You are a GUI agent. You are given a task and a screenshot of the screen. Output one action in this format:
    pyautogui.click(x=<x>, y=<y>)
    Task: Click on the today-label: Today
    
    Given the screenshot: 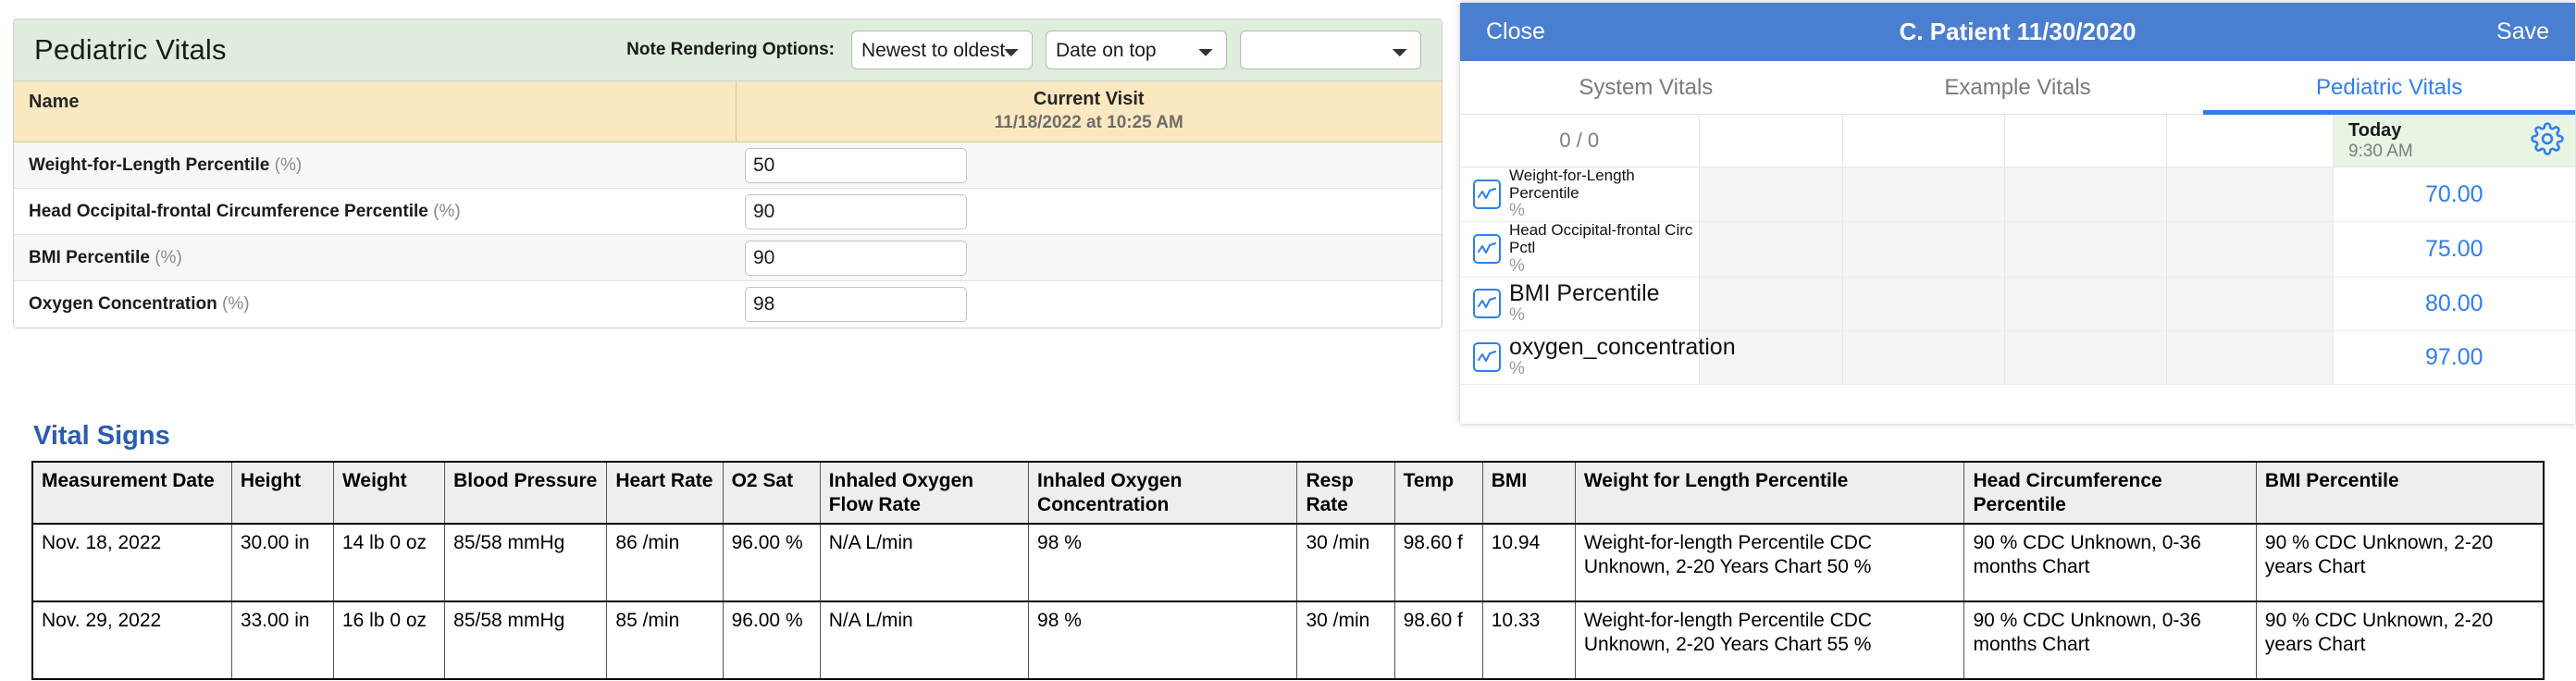 What is the action you would take?
    pyautogui.click(x=2375, y=131)
    